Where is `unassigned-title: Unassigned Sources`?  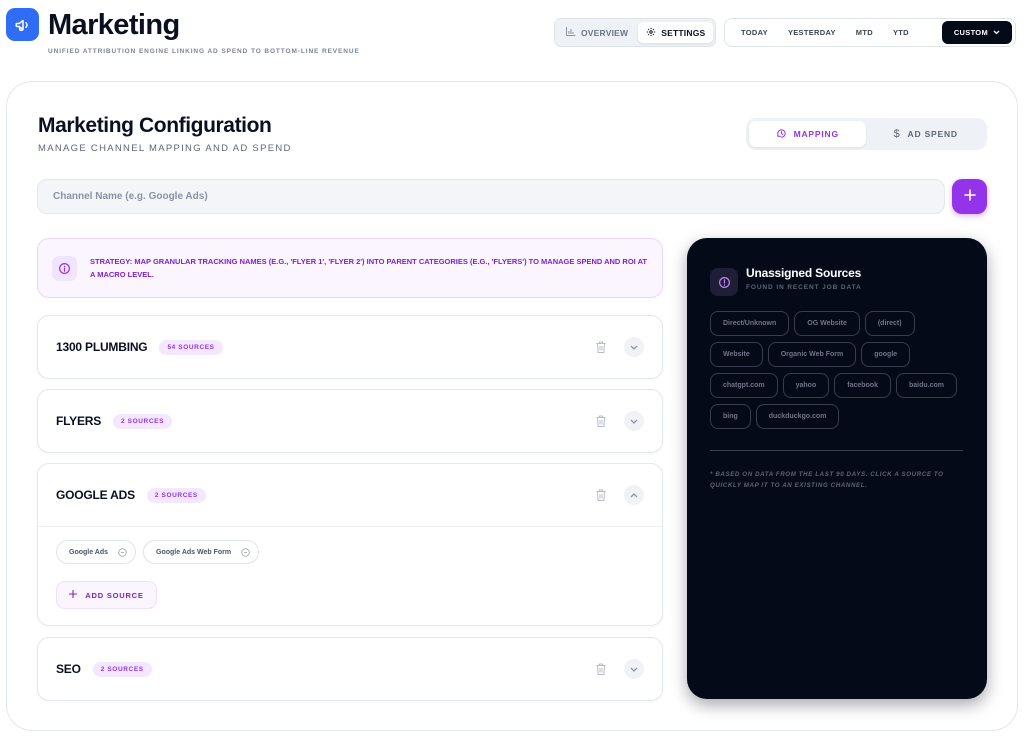 unassigned-title: Unassigned Sources is located at coordinates (804, 273).